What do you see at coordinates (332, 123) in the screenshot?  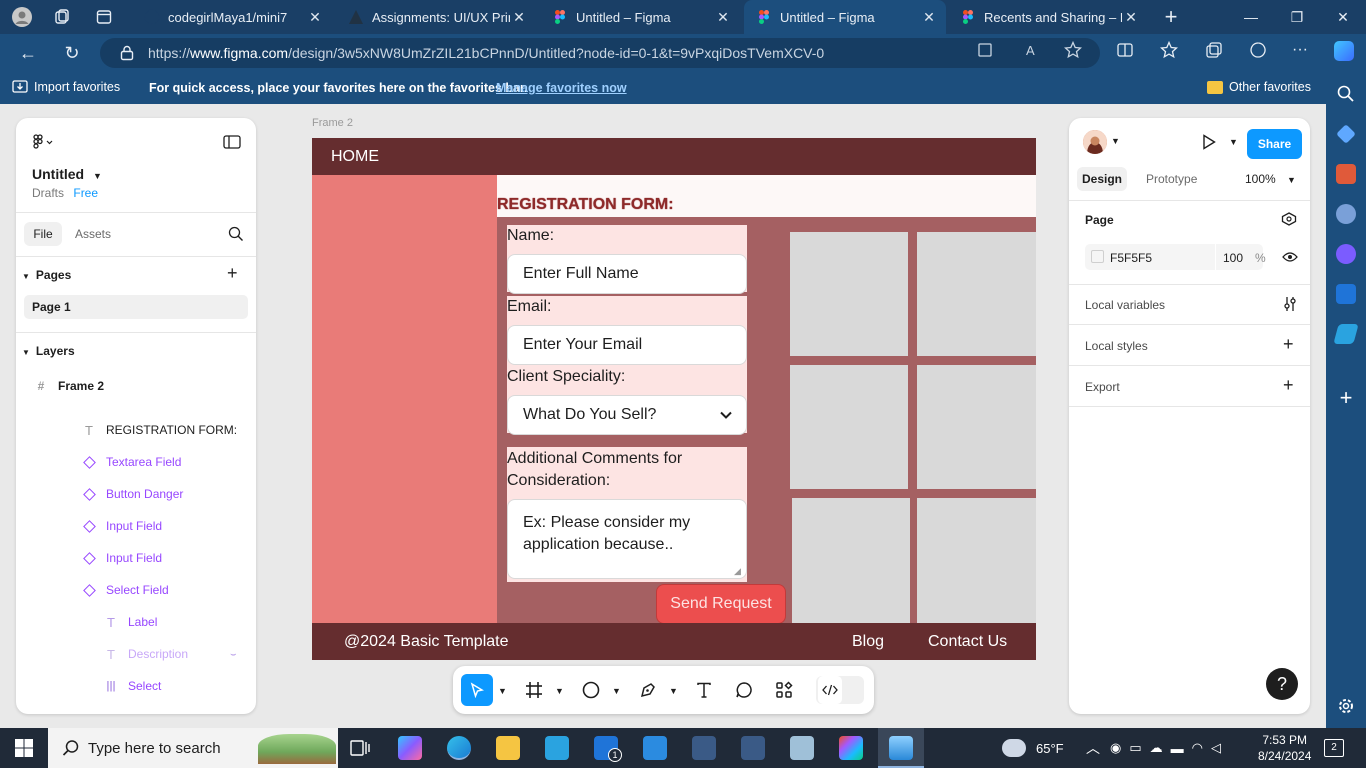 I see `frame-name-label: Frame 2` at bounding box center [332, 123].